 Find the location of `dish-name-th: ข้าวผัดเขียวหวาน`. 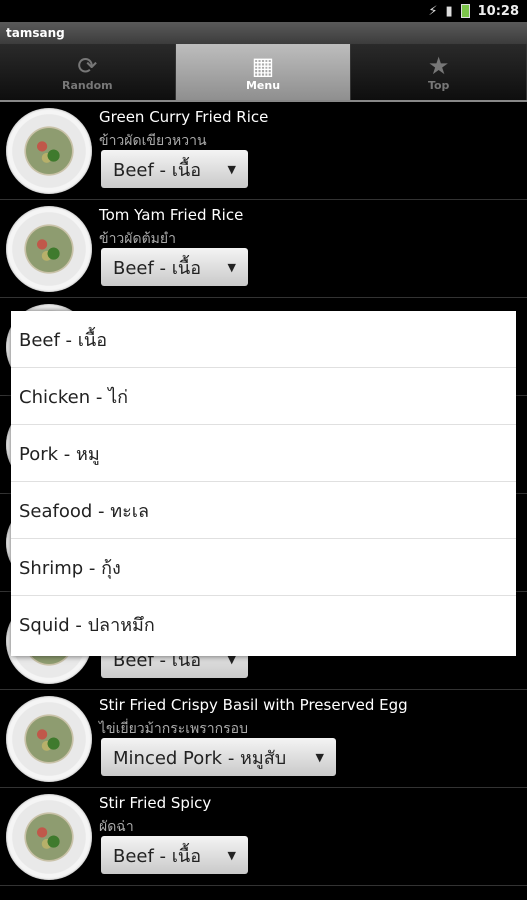

dish-name-th: ข้าวผัดเขียวหวาน is located at coordinates (153, 141).